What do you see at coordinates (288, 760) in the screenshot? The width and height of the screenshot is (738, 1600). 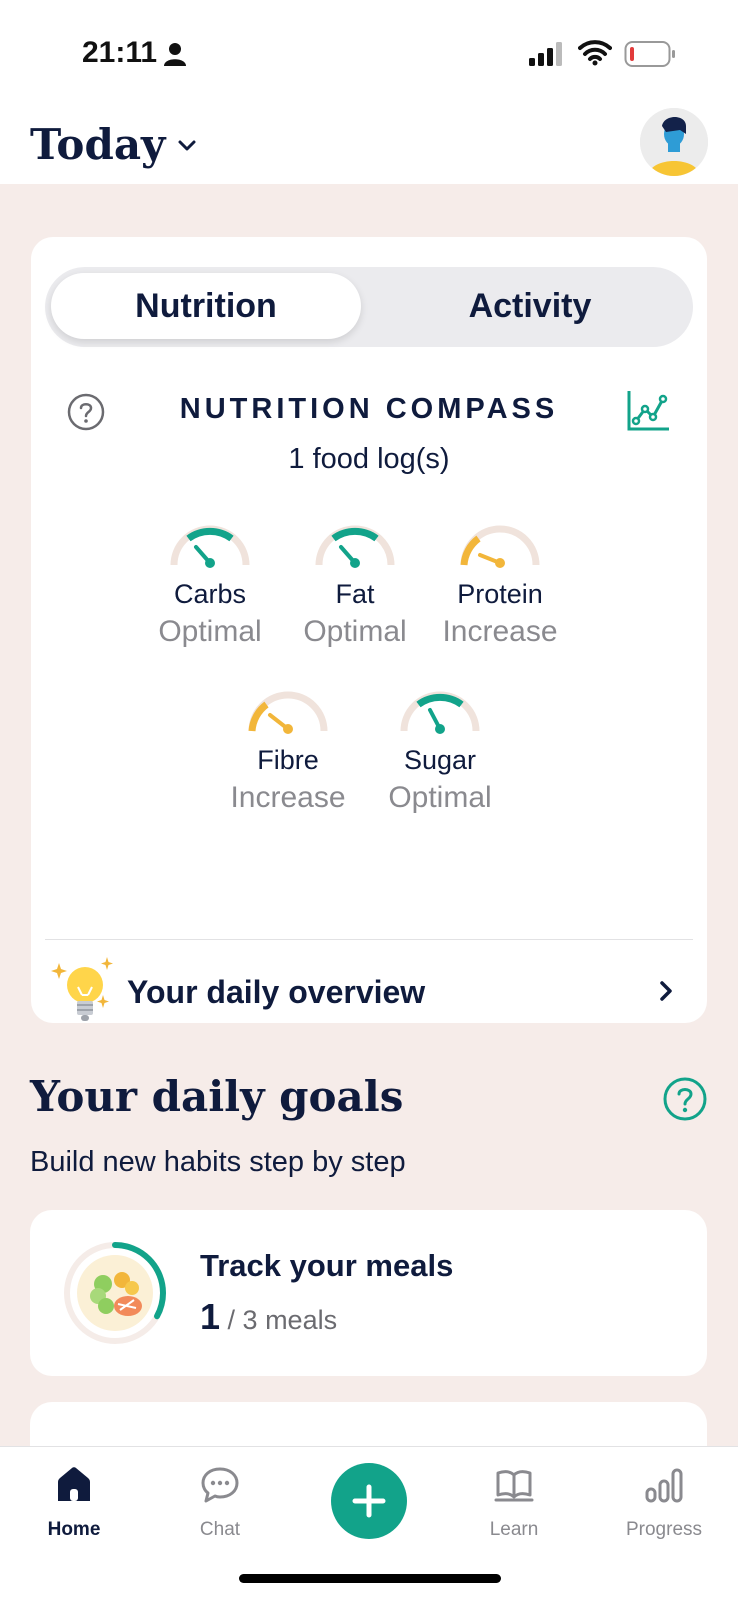 I see `gauge-fibre-name: Fibre` at bounding box center [288, 760].